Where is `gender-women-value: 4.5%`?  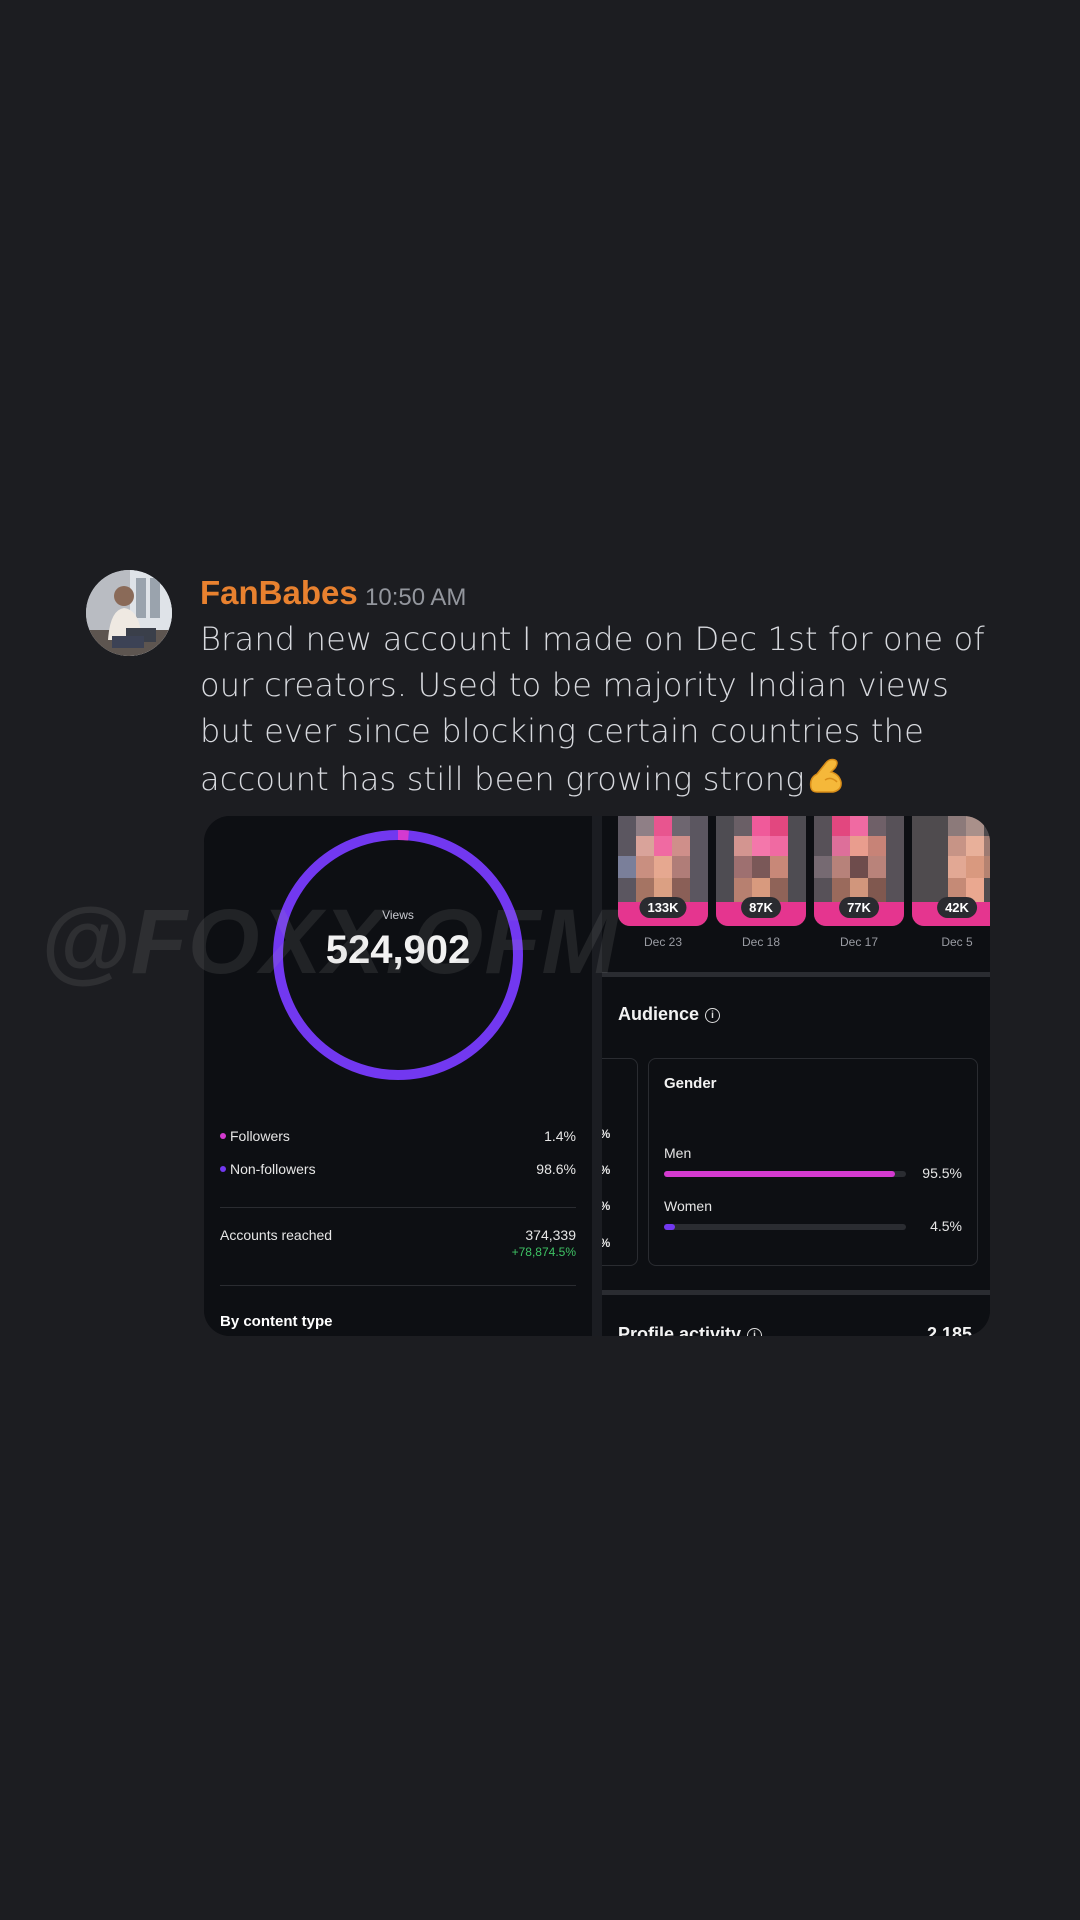 gender-women-value: 4.5% is located at coordinates (946, 1226).